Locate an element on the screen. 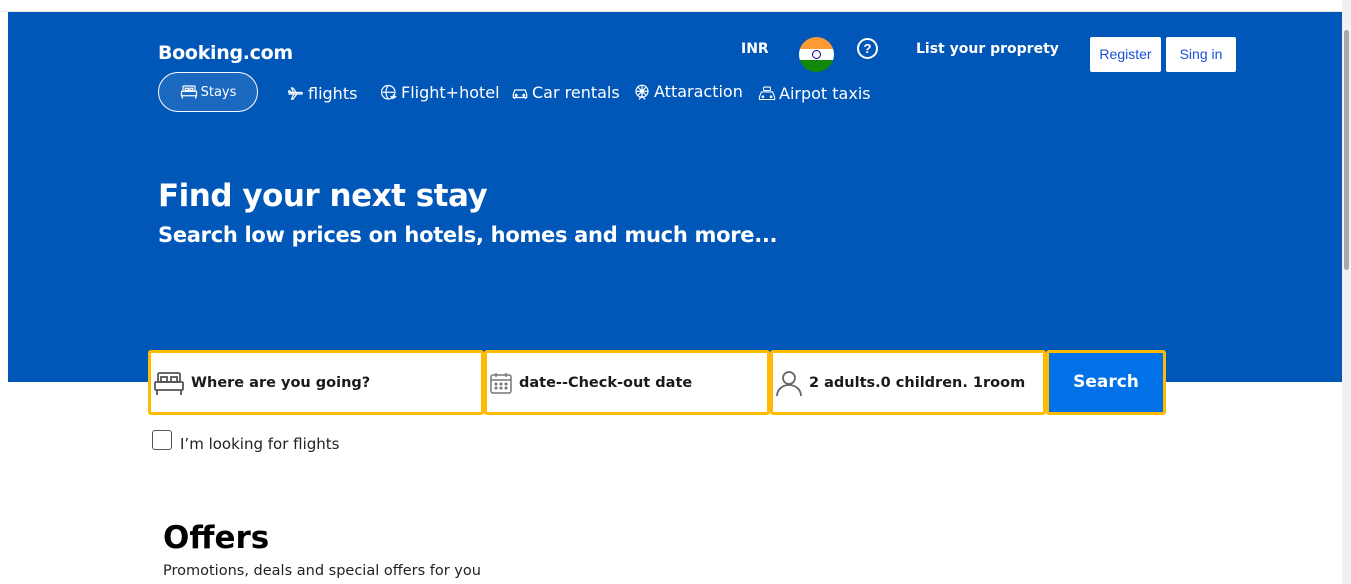  guests-selector: 2 adults.0 children. 1room is located at coordinates (908, 382).